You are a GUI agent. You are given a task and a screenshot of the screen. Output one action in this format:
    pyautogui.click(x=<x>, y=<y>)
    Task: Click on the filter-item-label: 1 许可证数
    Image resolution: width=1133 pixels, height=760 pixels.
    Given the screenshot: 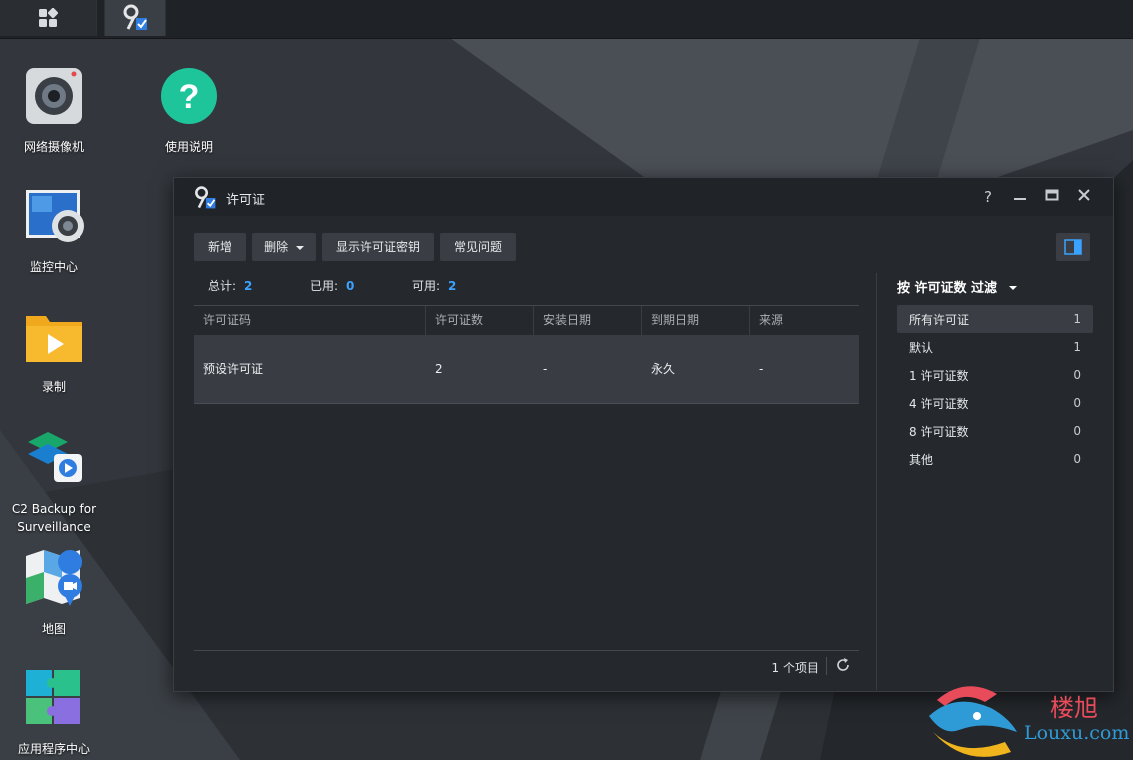 What is the action you would take?
    pyautogui.click(x=939, y=375)
    